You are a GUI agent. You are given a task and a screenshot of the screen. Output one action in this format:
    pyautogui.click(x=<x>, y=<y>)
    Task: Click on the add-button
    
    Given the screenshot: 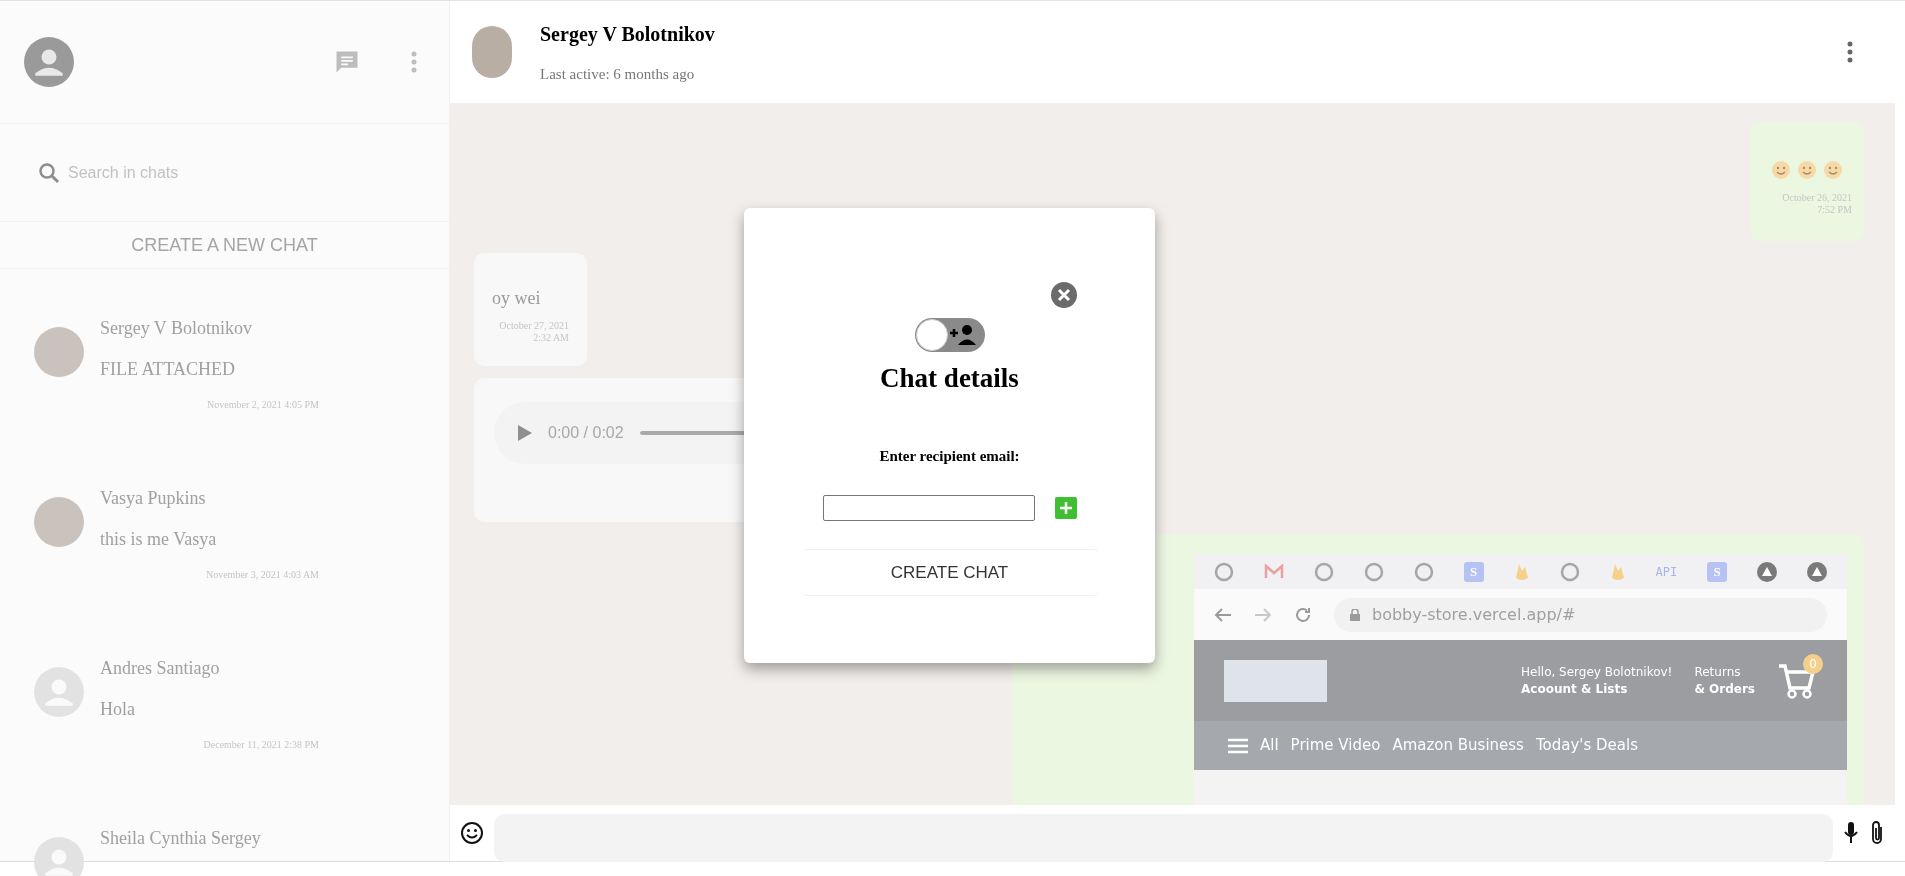 What is the action you would take?
    pyautogui.click(x=1065, y=508)
    